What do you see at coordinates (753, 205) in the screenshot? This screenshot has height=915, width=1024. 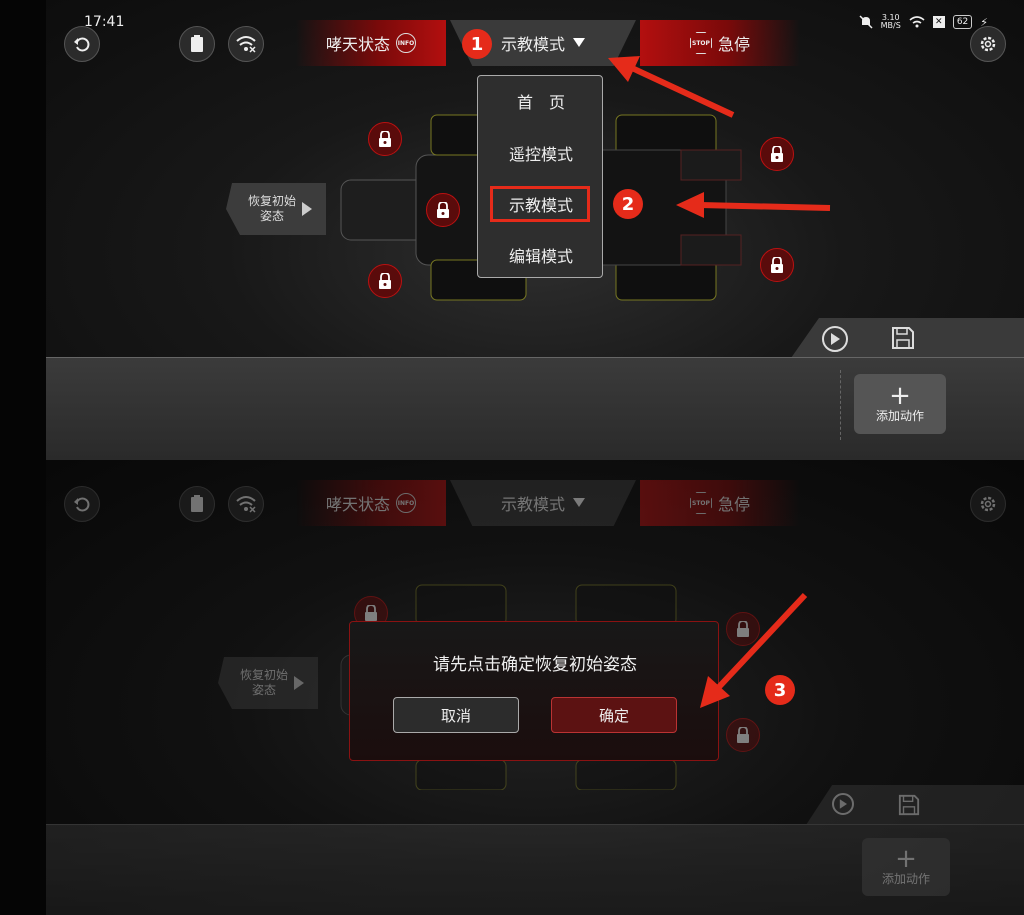 I see `arrow-step2` at bounding box center [753, 205].